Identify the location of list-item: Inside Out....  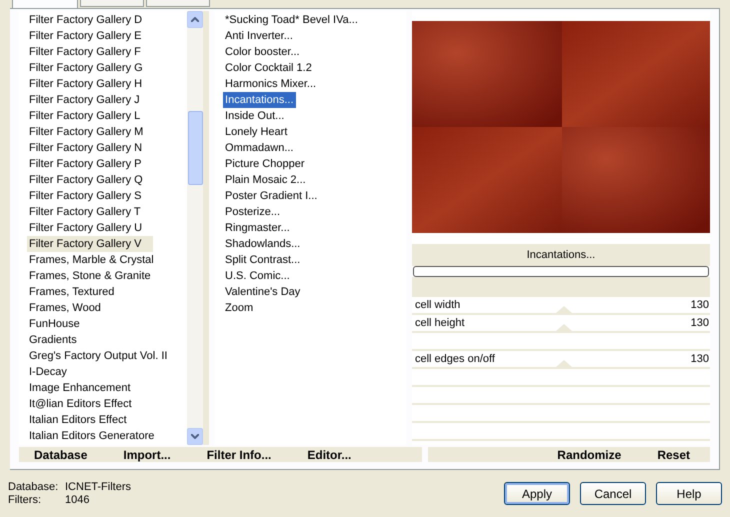
(254, 116).